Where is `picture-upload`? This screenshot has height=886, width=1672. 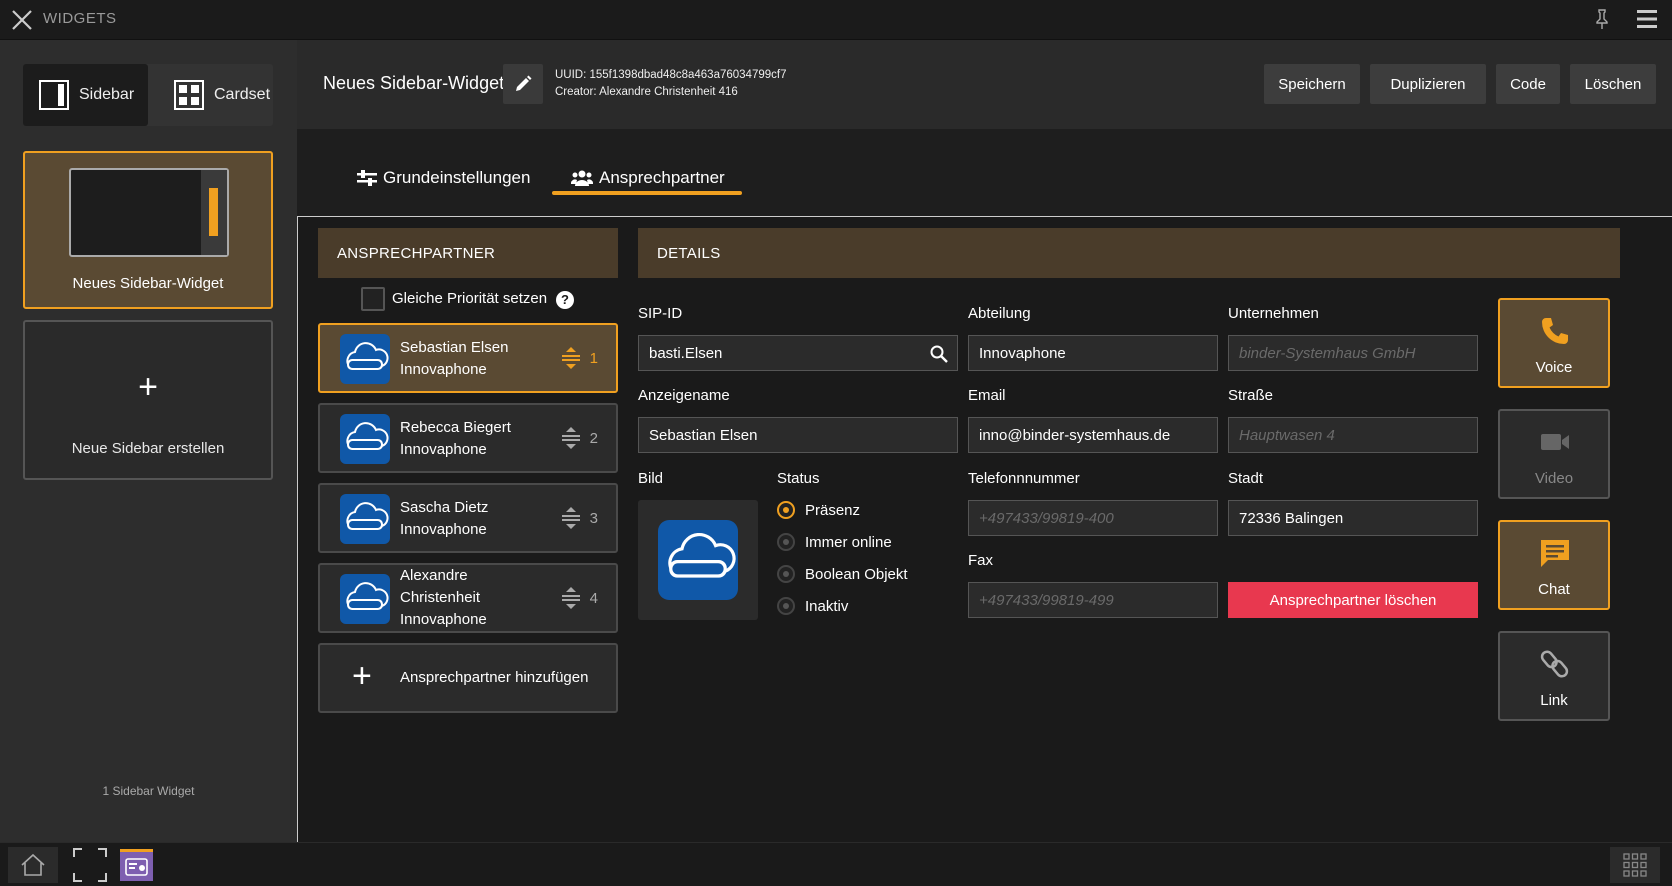
picture-upload is located at coordinates (698, 560).